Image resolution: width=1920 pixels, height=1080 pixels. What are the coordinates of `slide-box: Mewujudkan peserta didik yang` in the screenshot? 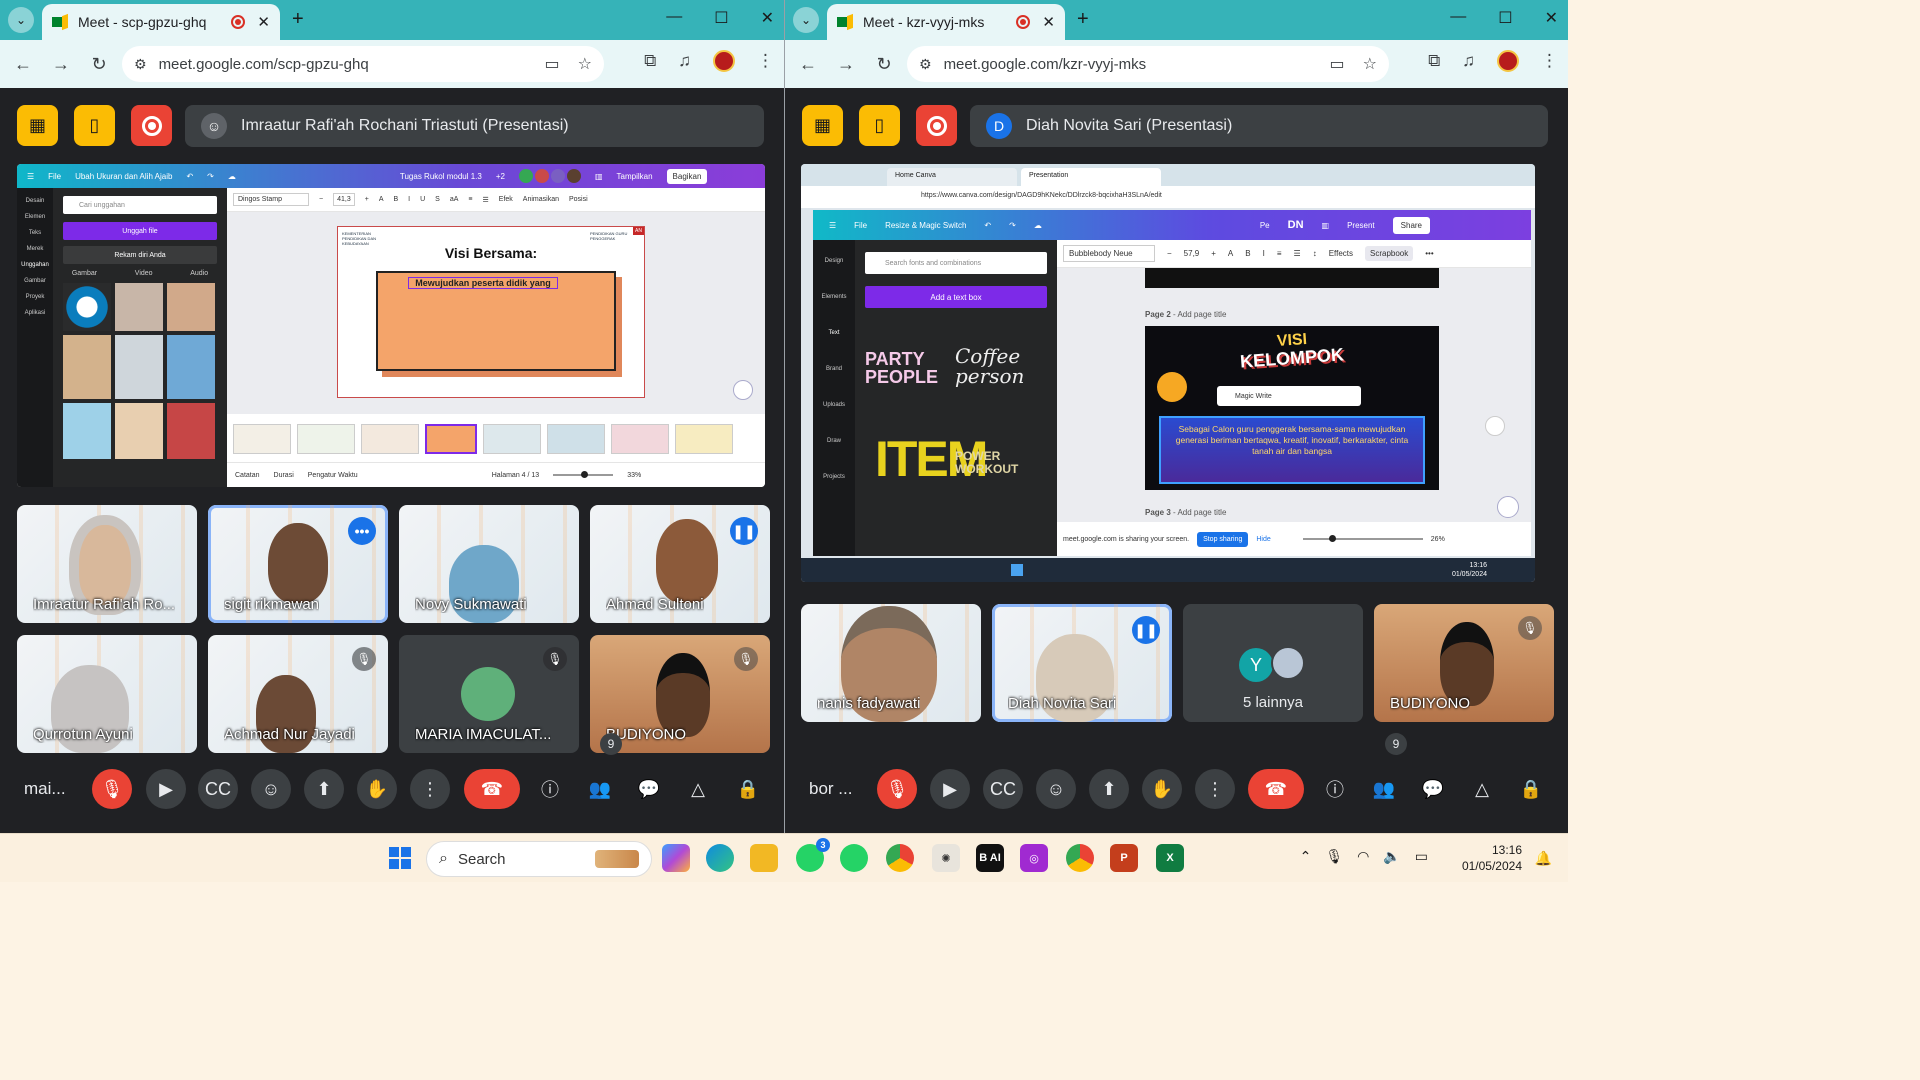 It's located at (496, 321).